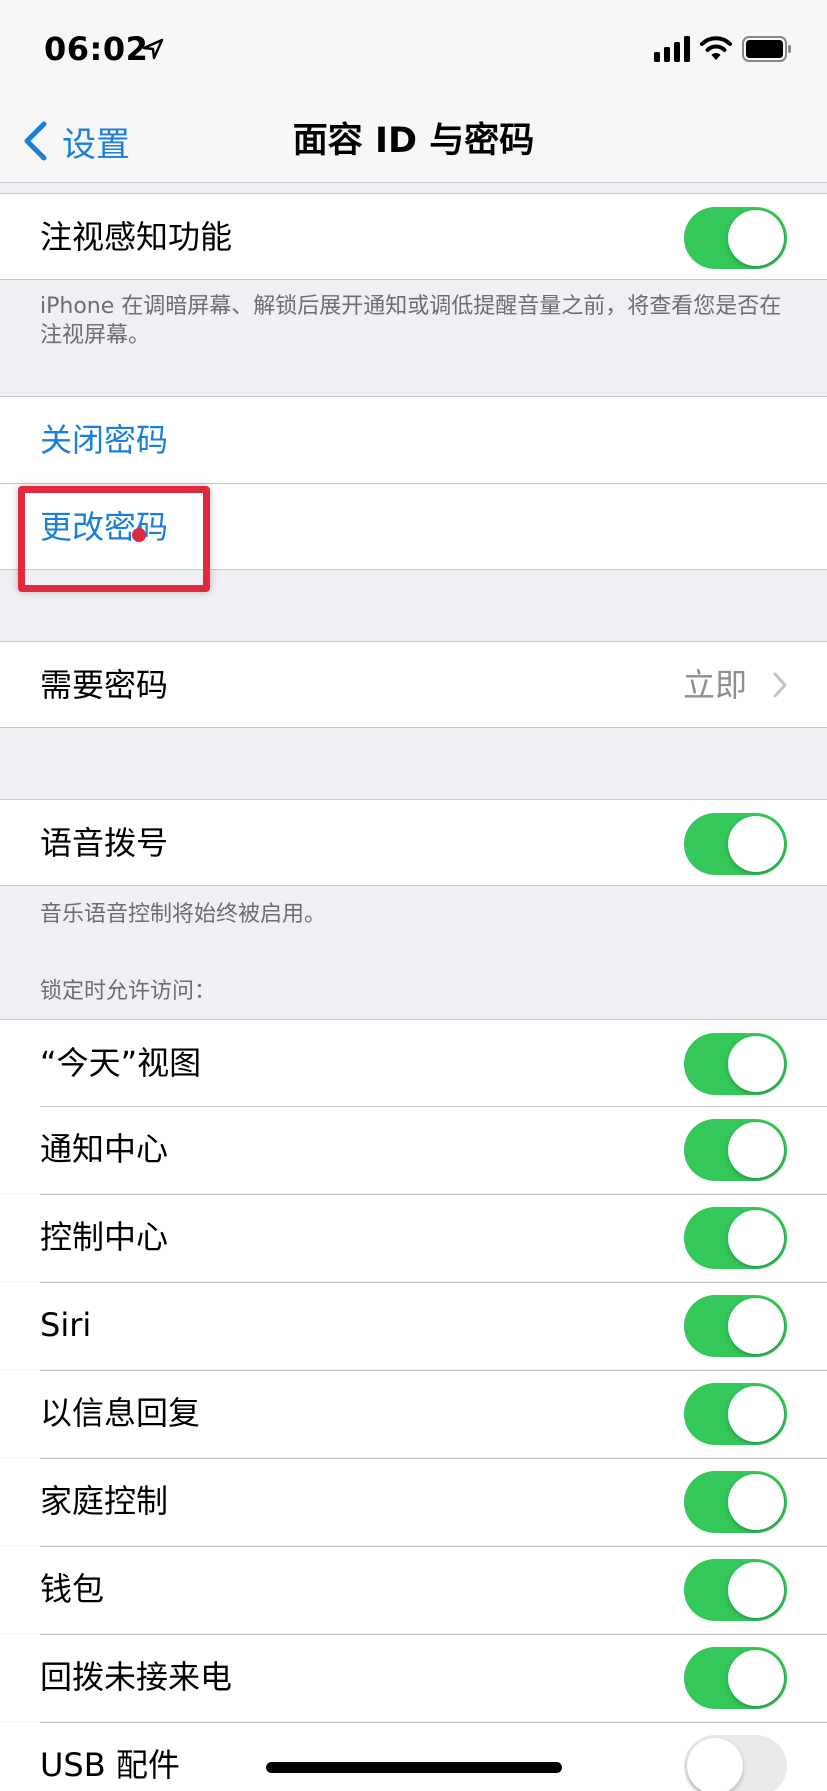 This screenshot has width=827, height=1791. What do you see at coordinates (413, 1677) in the screenshot?
I see `locked-access-row-return-missed-calls: 回拨未接来电` at bounding box center [413, 1677].